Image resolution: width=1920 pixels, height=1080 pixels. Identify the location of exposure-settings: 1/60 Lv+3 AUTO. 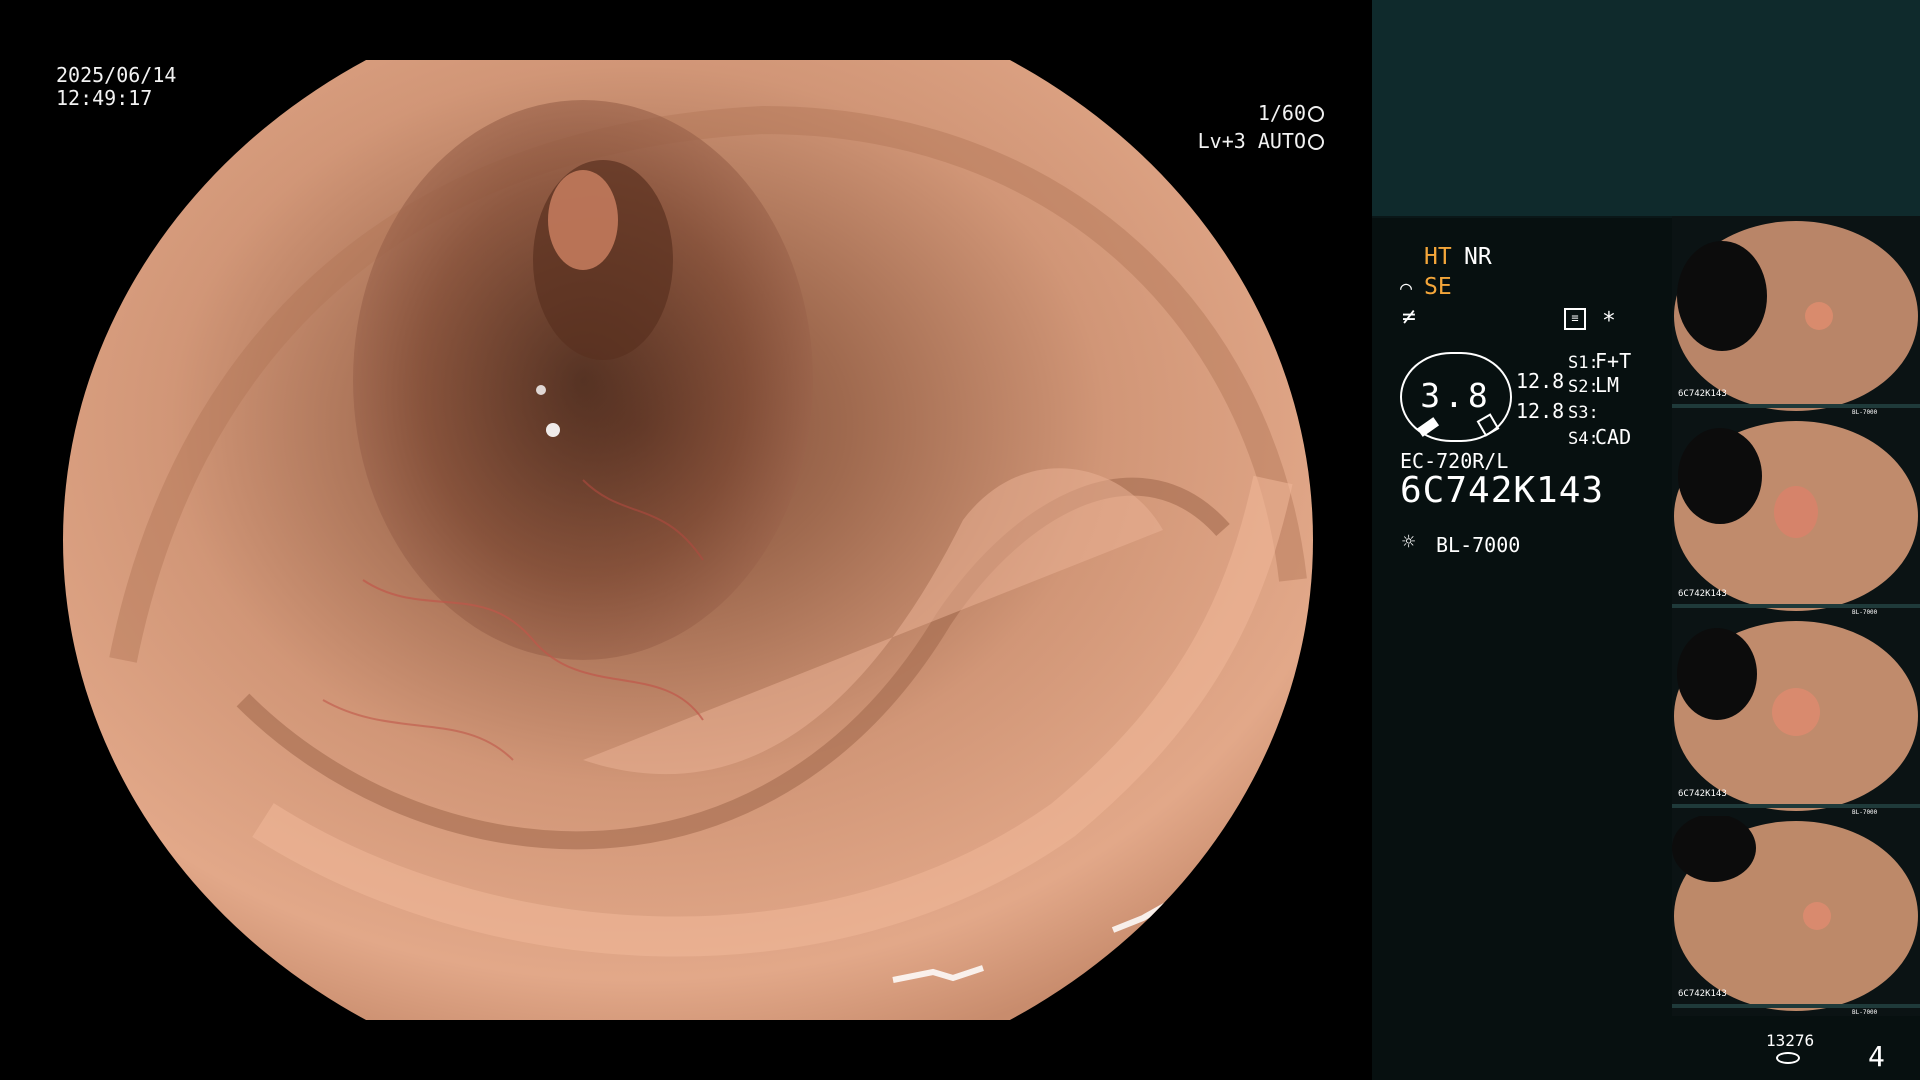
(1261, 127).